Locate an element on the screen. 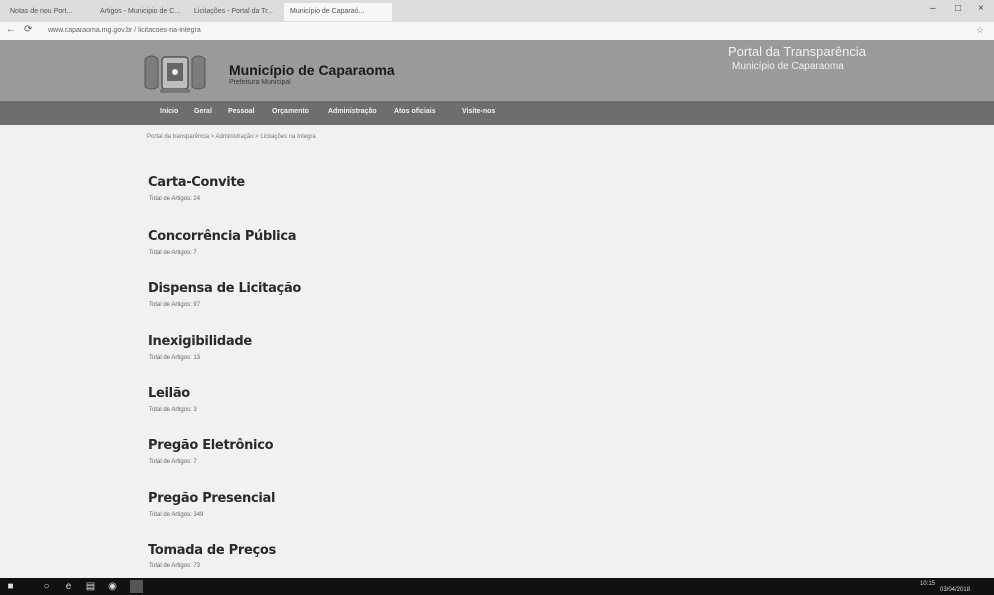  category-count-pregao-presencial: Total de Artigos: 349 is located at coordinates (176, 515).